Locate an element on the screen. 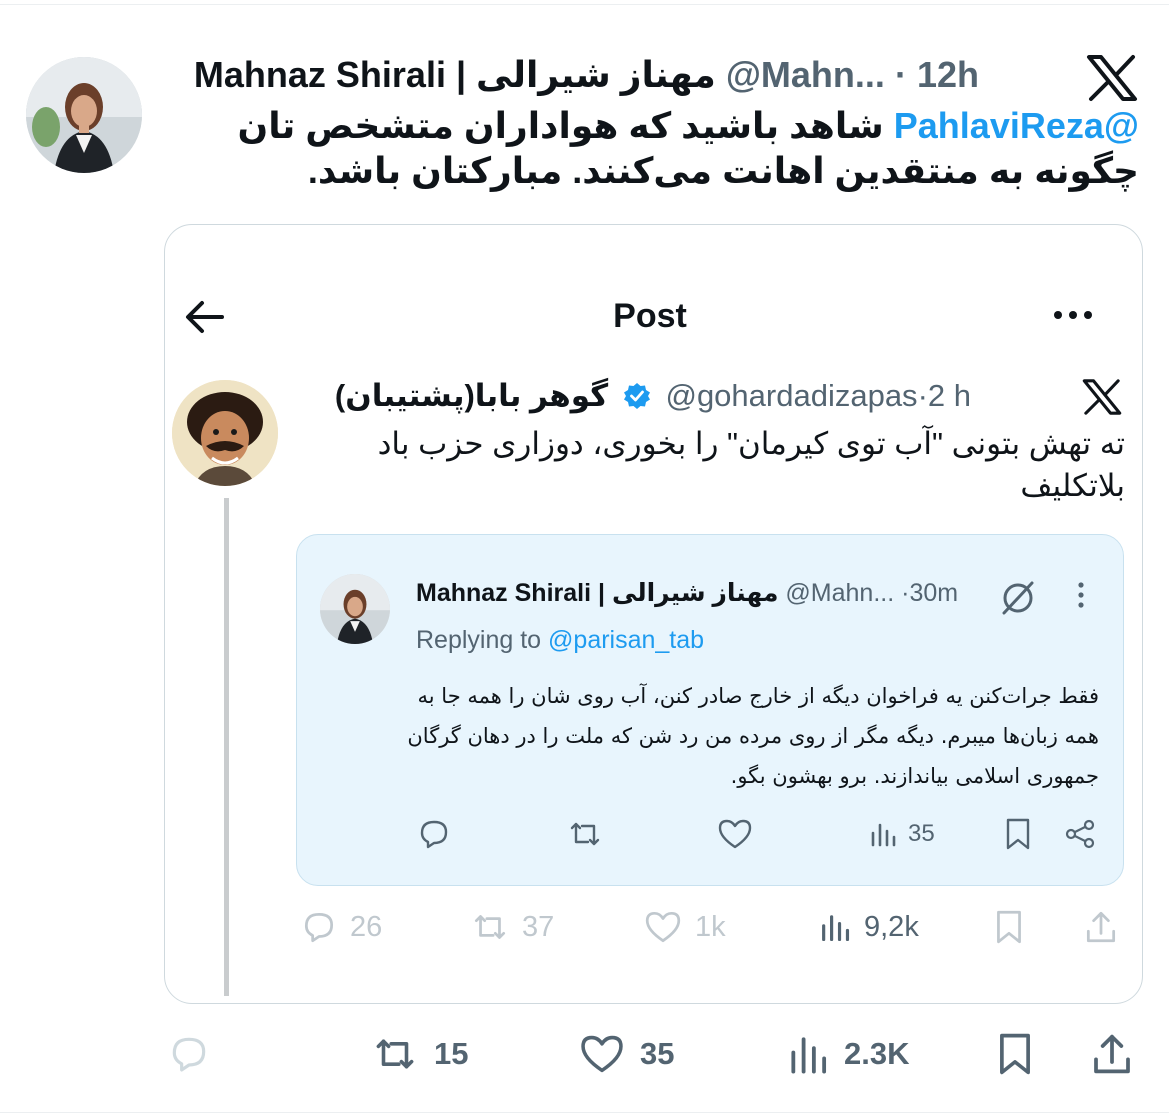 The image size is (1169, 1118). inner-likes: 1k is located at coordinates (684, 927).